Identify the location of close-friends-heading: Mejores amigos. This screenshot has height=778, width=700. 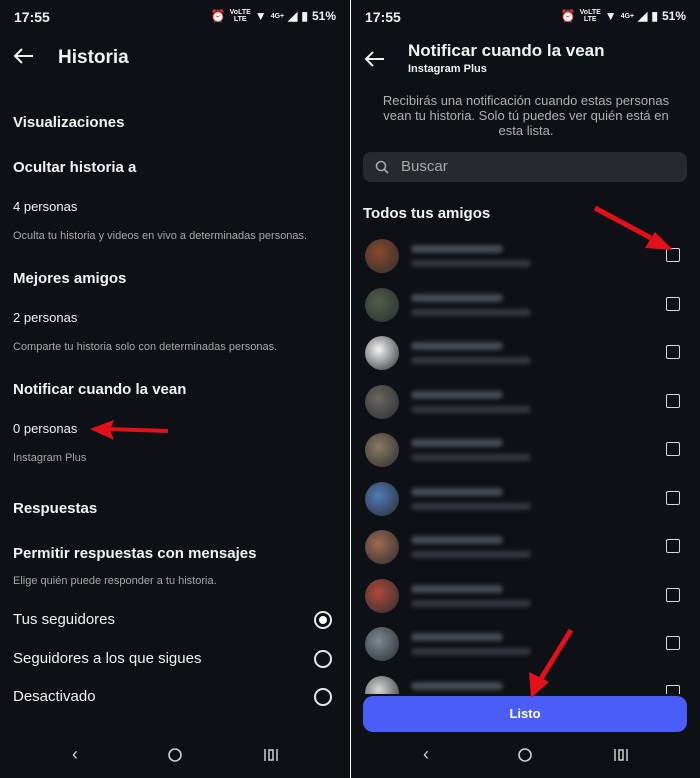
(70, 278).